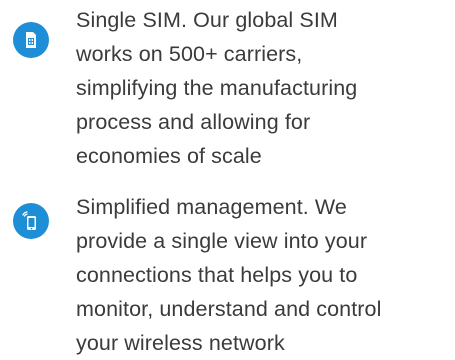 Image resolution: width=455 pixels, height=360 pixels. What do you see at coordinates (222, 241) in the screenshot?
I see `feature-line: provide a single view into your` at bounding box center [222, 241].